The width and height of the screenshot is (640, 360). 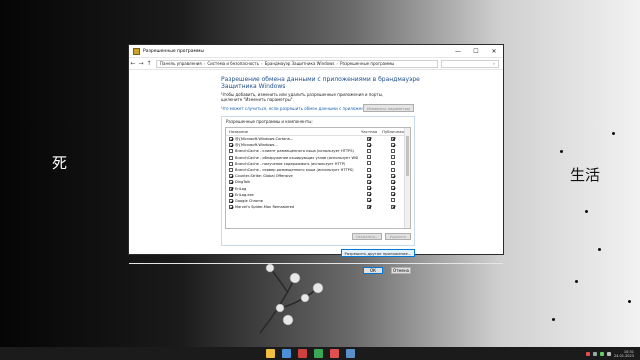 I want to click on window-title: Разрешенные программы, so click(x=173, y=51).